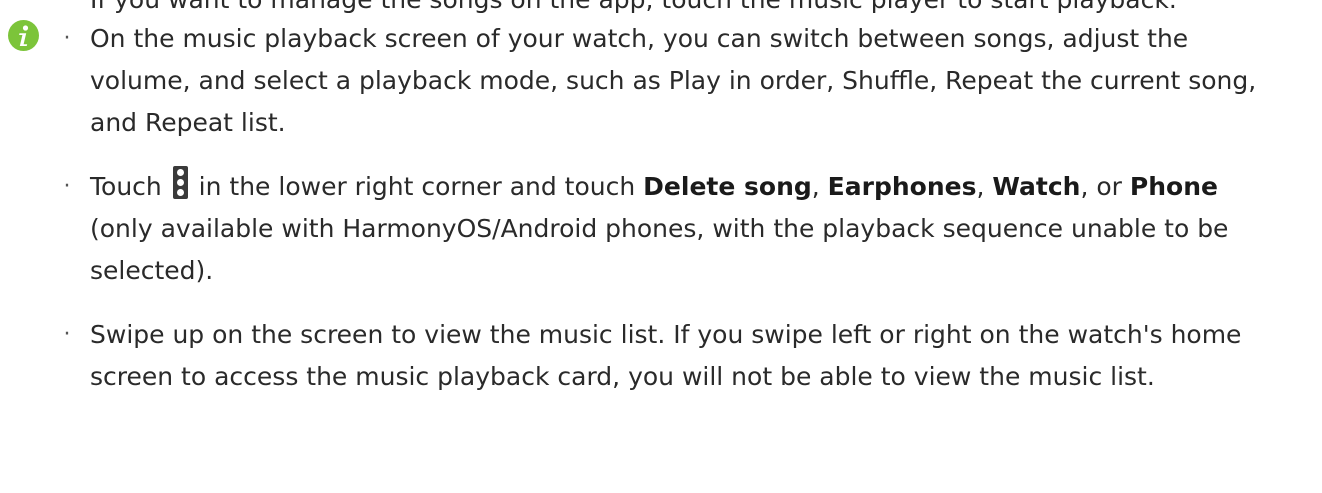  What do you see at coordinates (417, 186) in the screenshot?
I see `instruction-text: in the lower right corner and touch` at bounding box center [417, 186].